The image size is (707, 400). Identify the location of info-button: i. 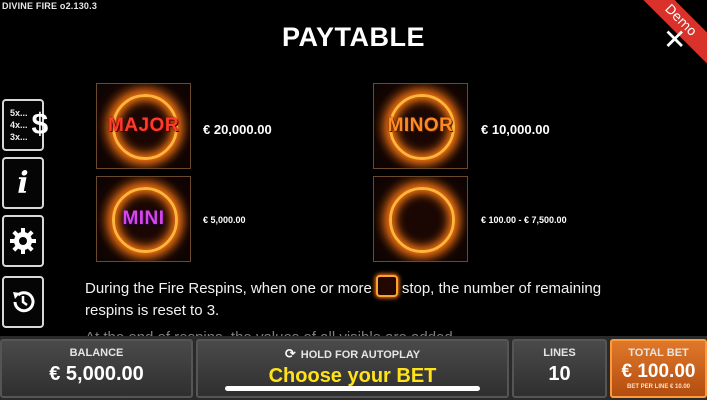
(23, 183).